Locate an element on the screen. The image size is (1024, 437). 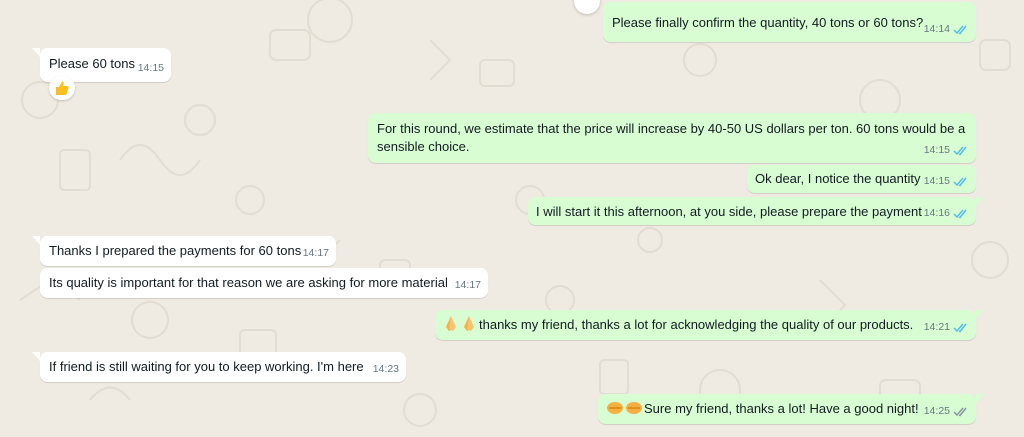
message-meta: 14:16 is located at coordinates (946, 213).